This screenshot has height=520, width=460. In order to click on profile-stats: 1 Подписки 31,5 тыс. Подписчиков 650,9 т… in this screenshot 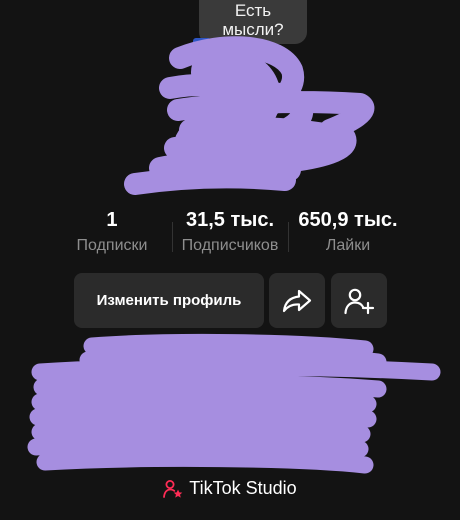, I will do `click(230, 235)`.